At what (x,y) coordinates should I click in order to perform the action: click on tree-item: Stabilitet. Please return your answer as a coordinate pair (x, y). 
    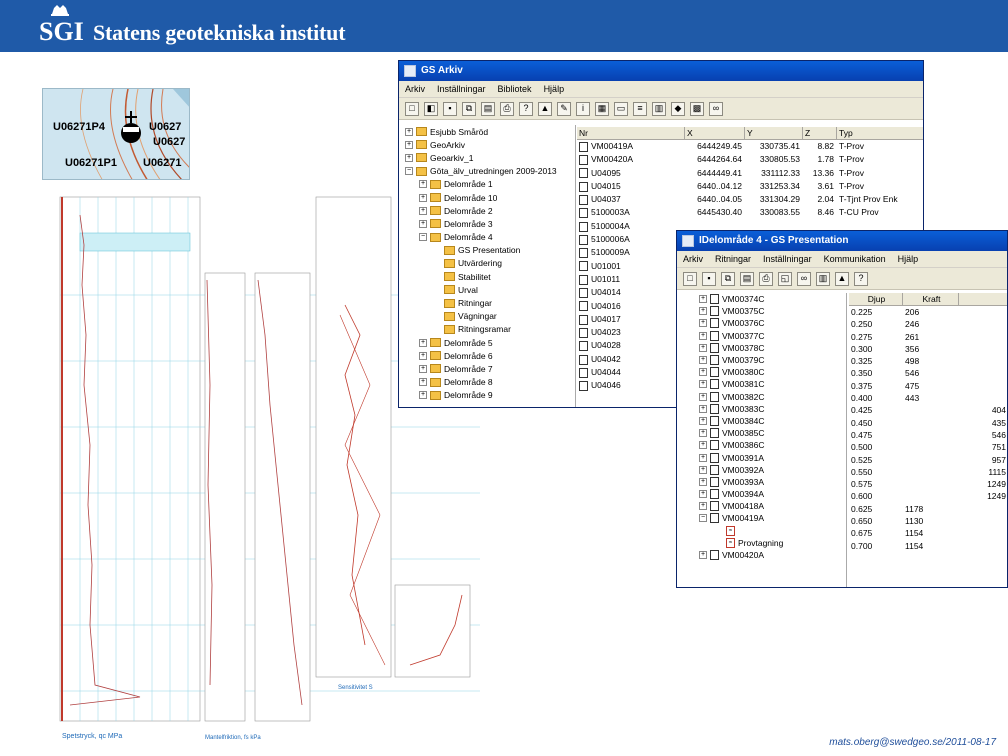
    Looking at the image, I should click on (488, 276).